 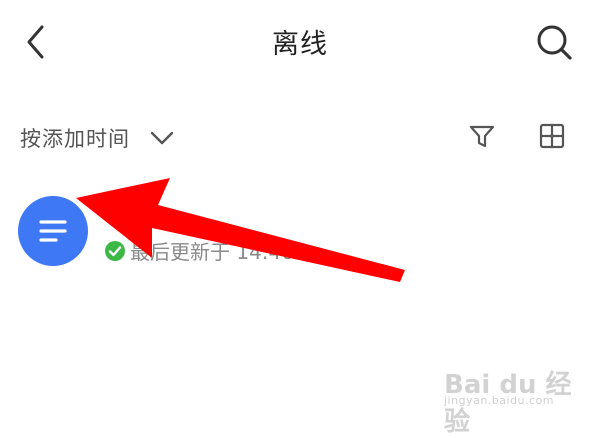 What do you see at coordinates (75, 139) in the screenshot?
I see `sort-label: 按添加时间` at bounding box center [75, 139].